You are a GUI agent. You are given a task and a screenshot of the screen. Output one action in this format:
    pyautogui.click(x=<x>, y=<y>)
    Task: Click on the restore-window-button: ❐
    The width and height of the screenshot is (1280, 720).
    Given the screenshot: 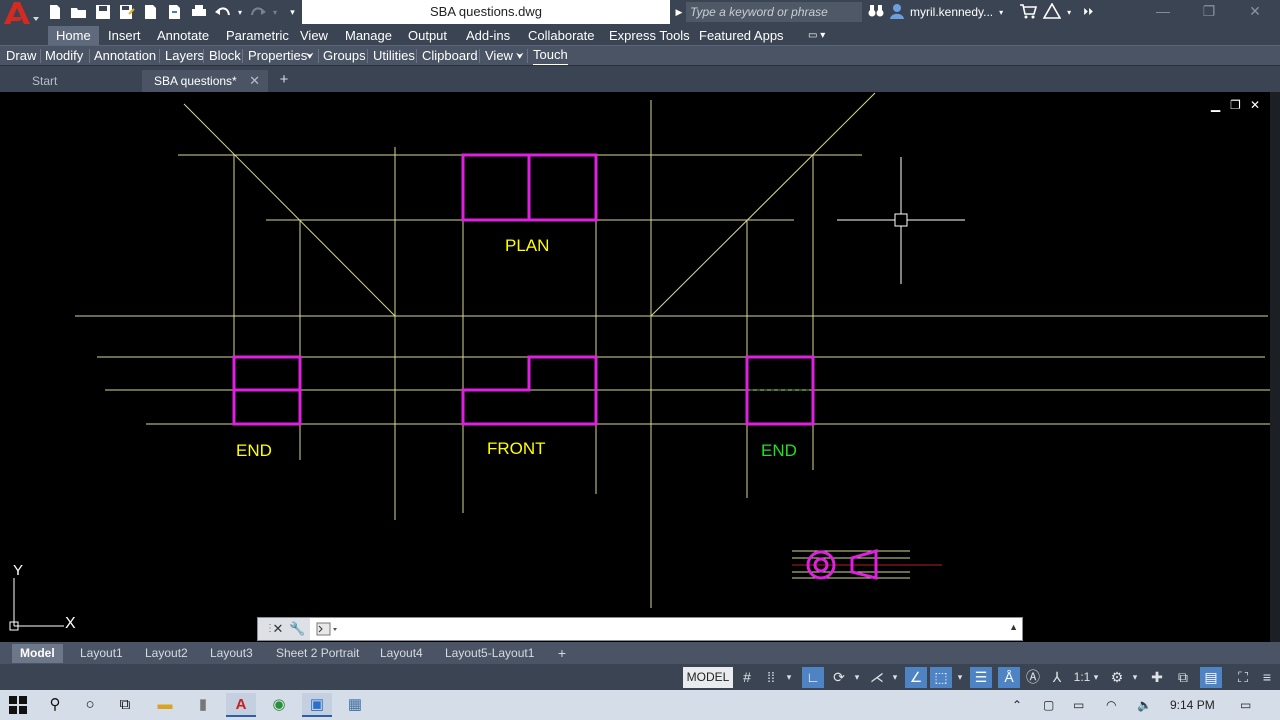 What is the action you would take?
    pyautogui.click(x=1209, y=12)
    